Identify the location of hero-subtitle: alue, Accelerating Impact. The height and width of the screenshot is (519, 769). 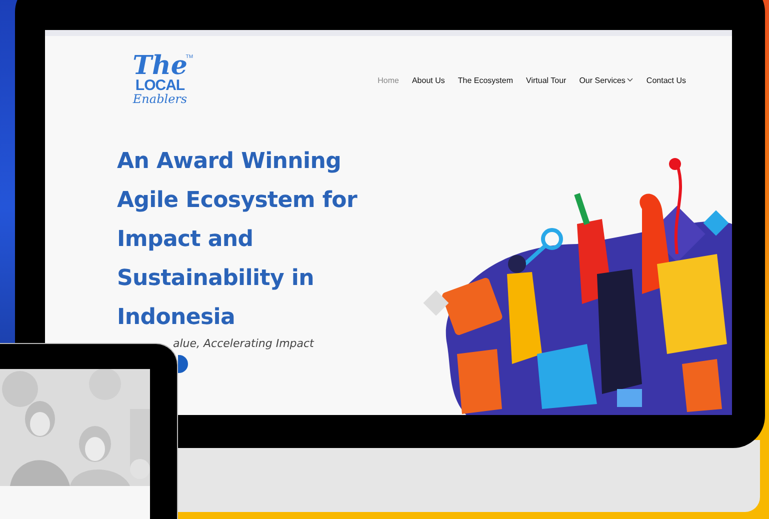
(244, 343).